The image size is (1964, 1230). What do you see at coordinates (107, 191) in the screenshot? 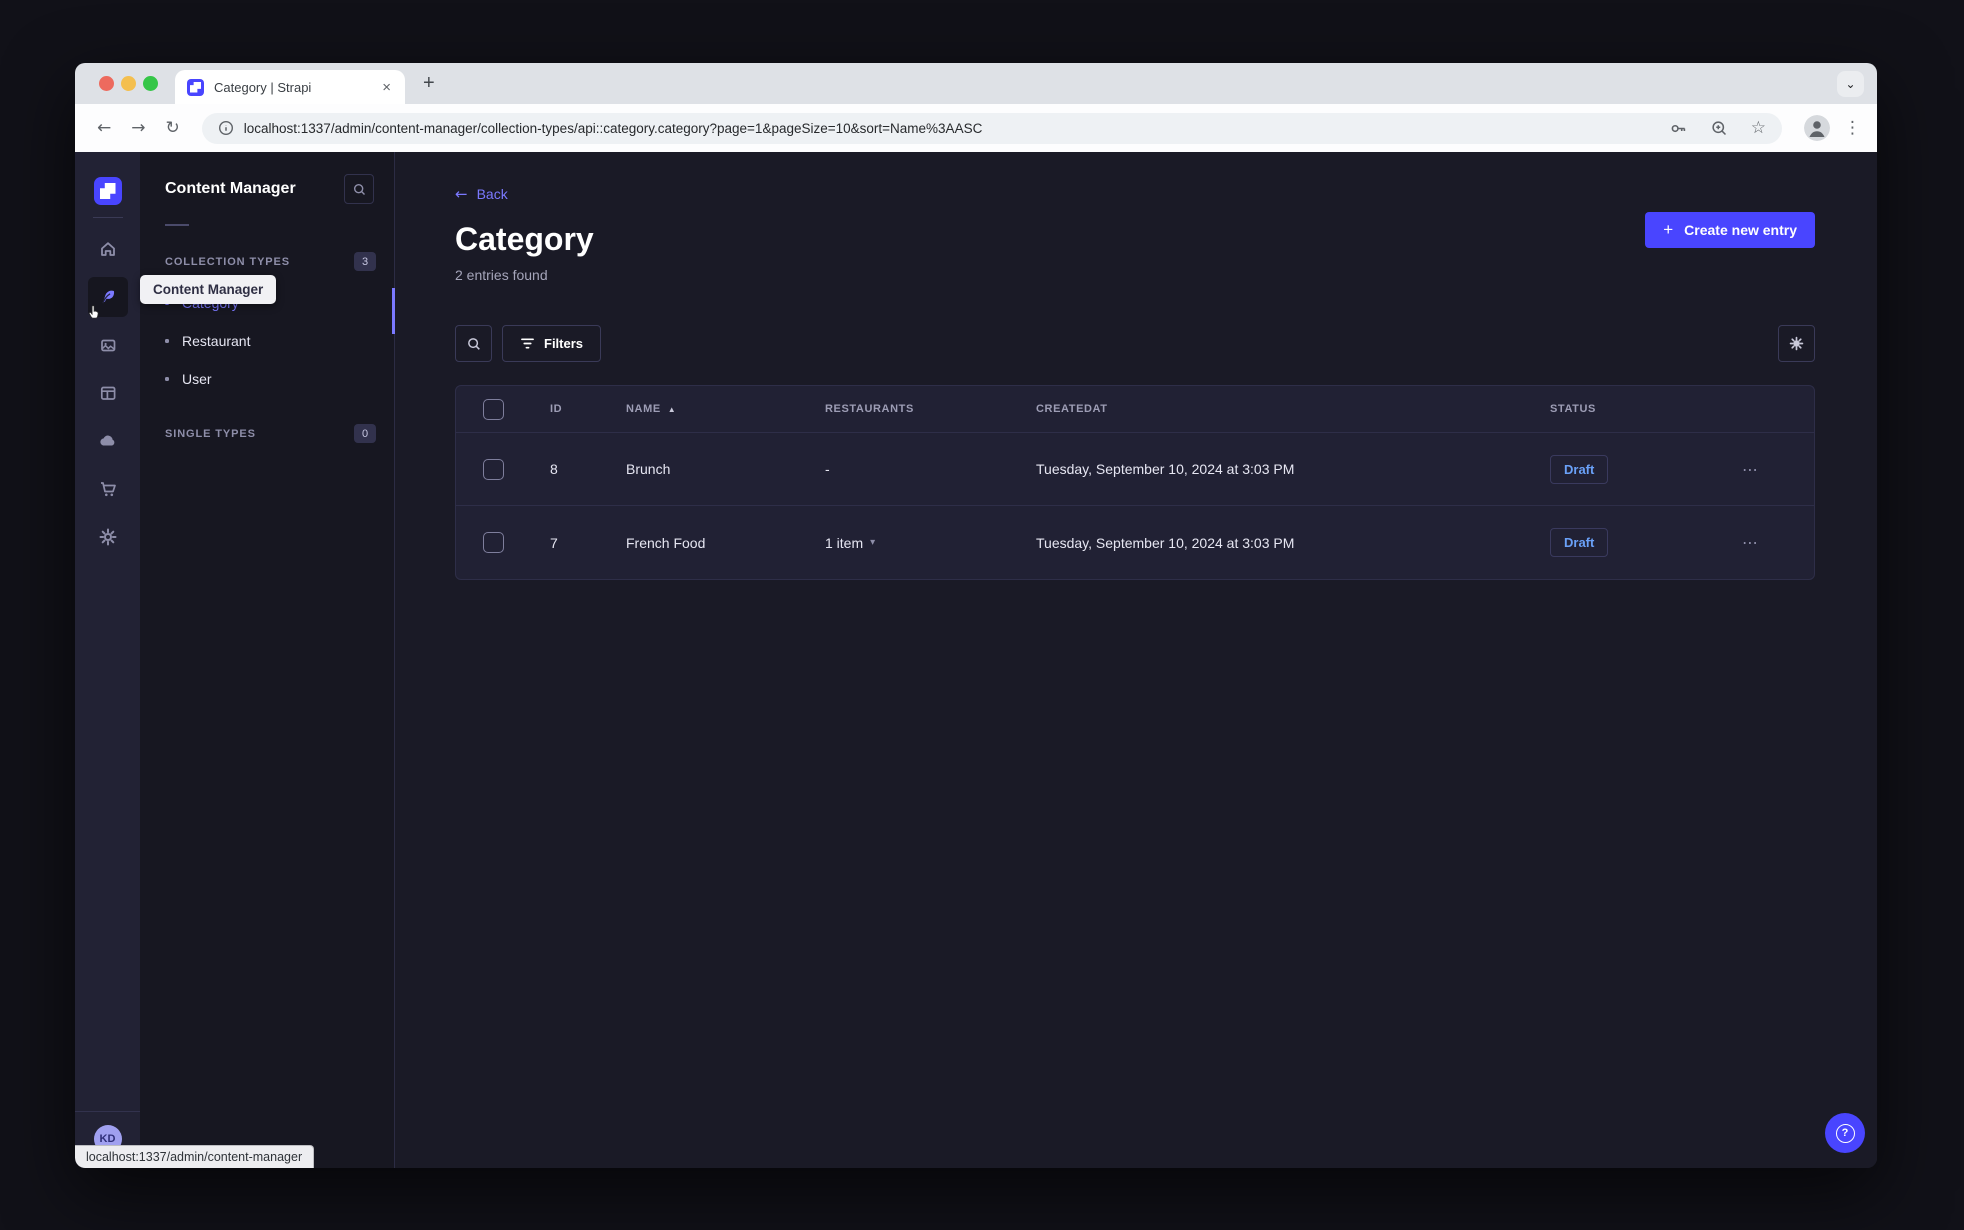
I see `strapi-logo-icon` at bounding box center [107, 191].